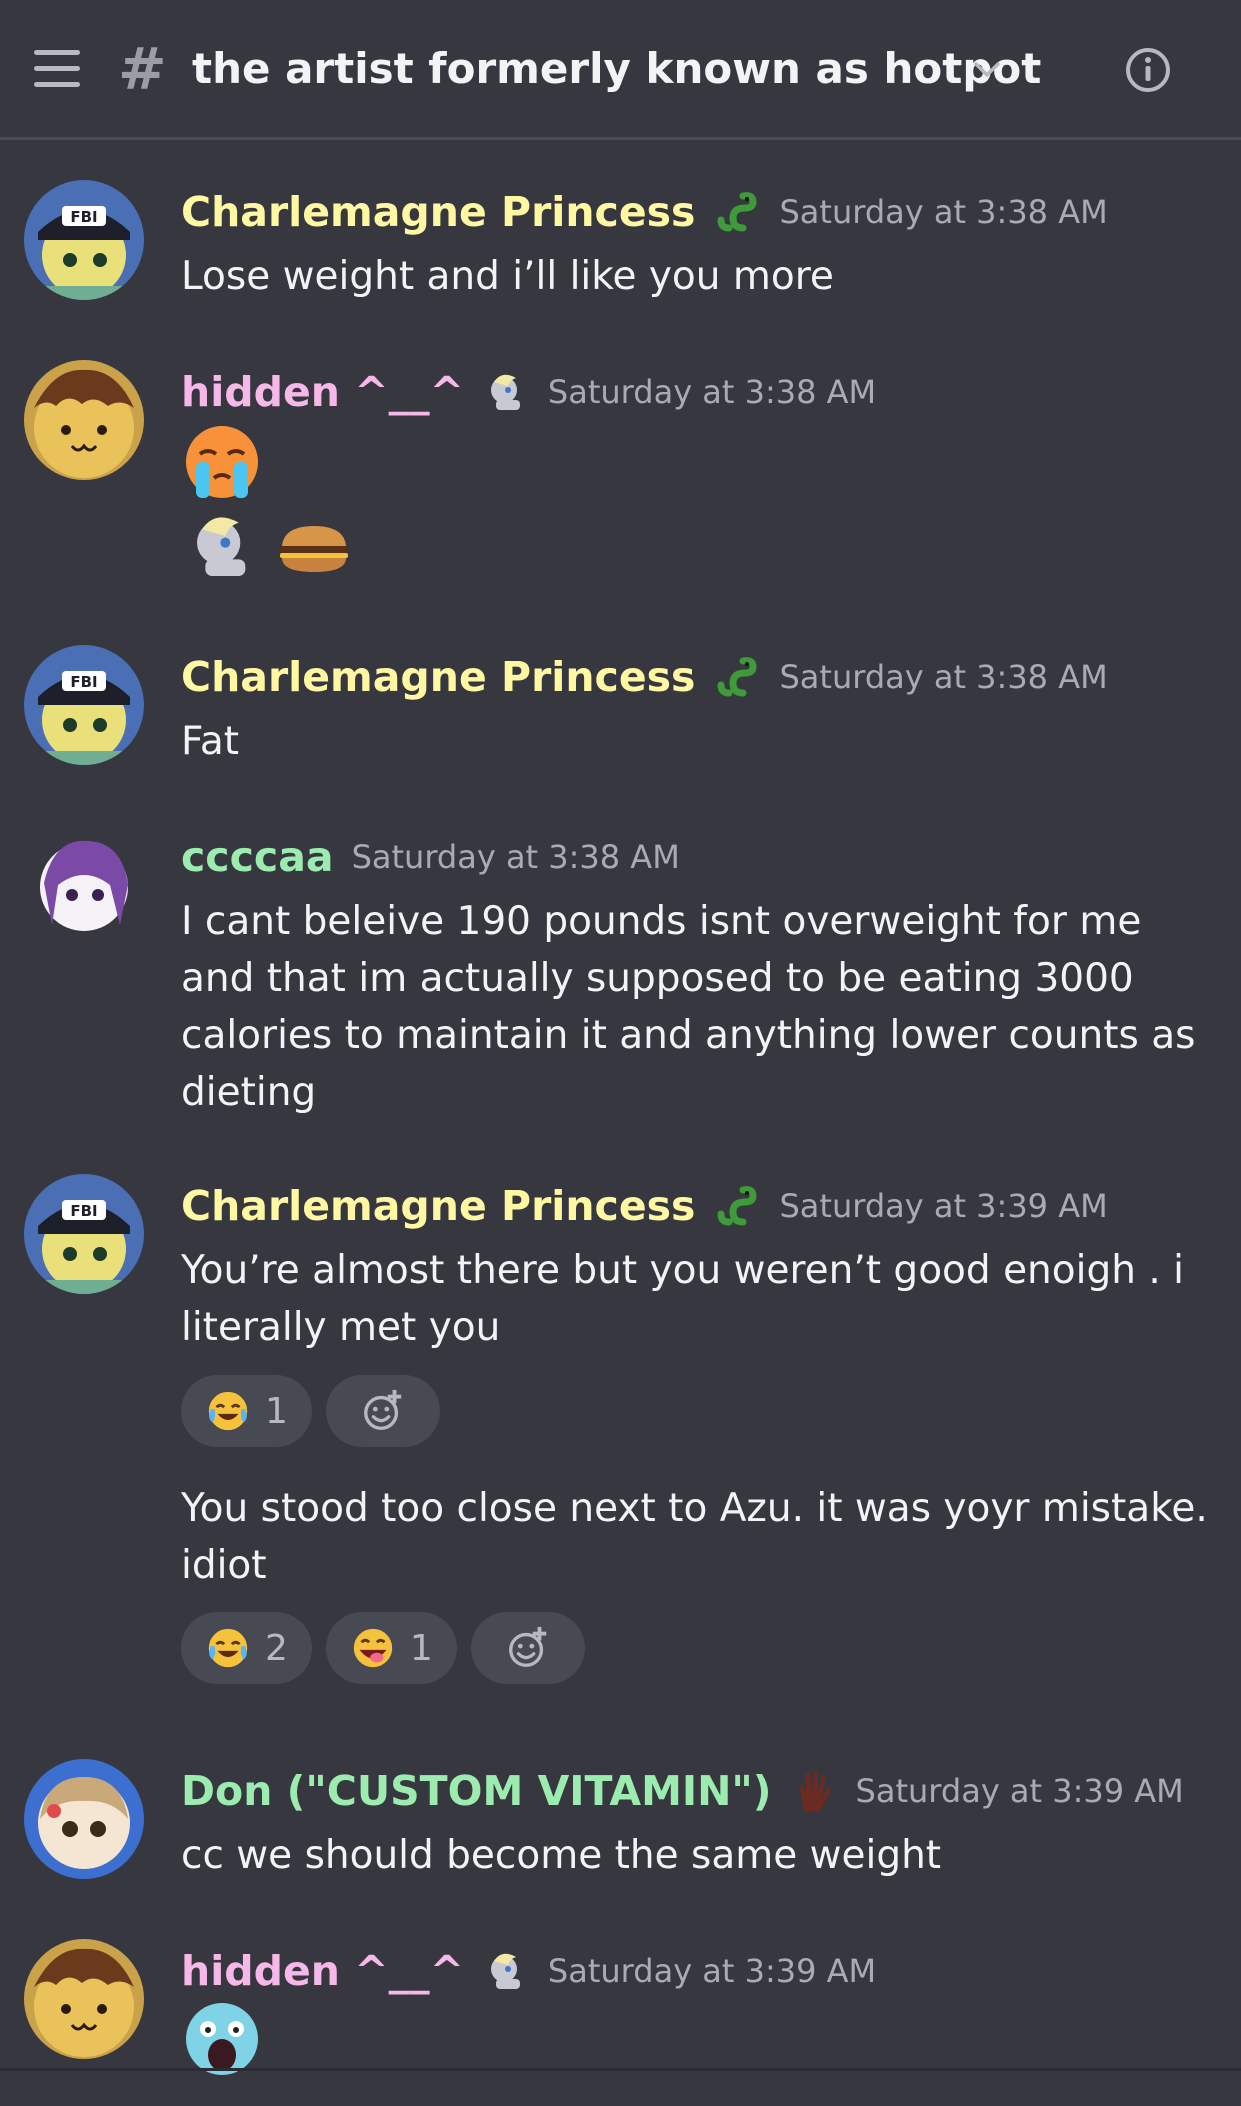  I want to click on reaction-joy: 1, so click(246, 1411).